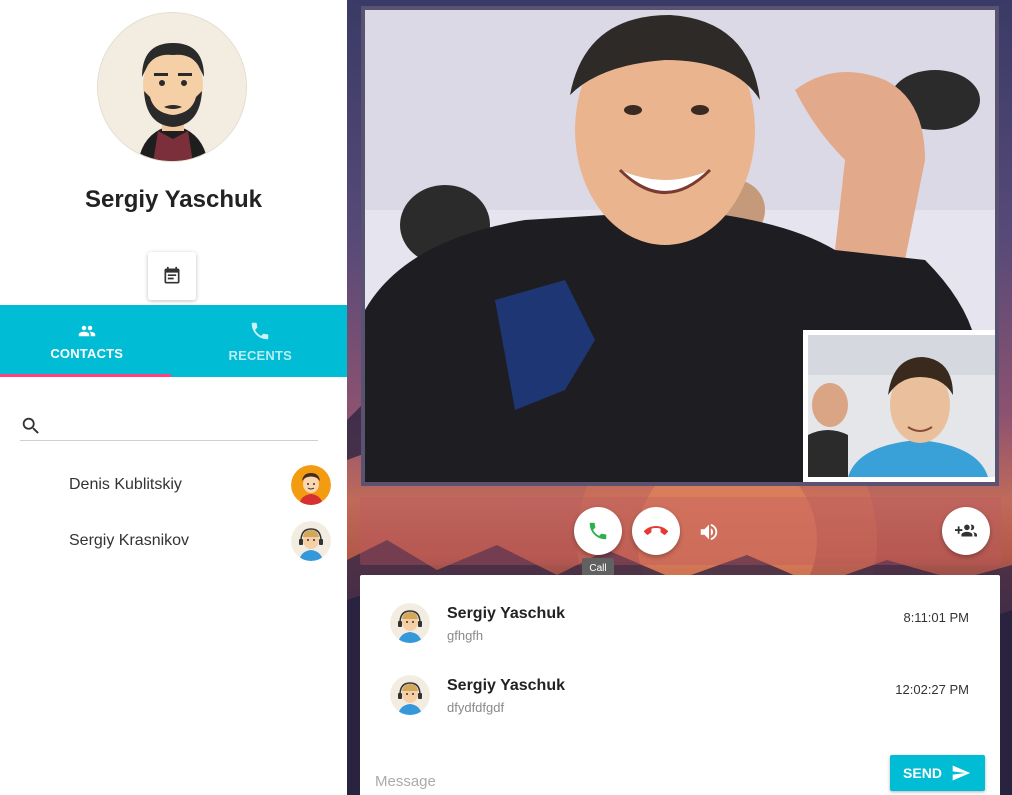 The image size is (1012, 795). What do you see at coordinates (173, 199) in the screenshot?
I see `profile-name: Sergiy Yaschuk` at bounding box center [173, 199].